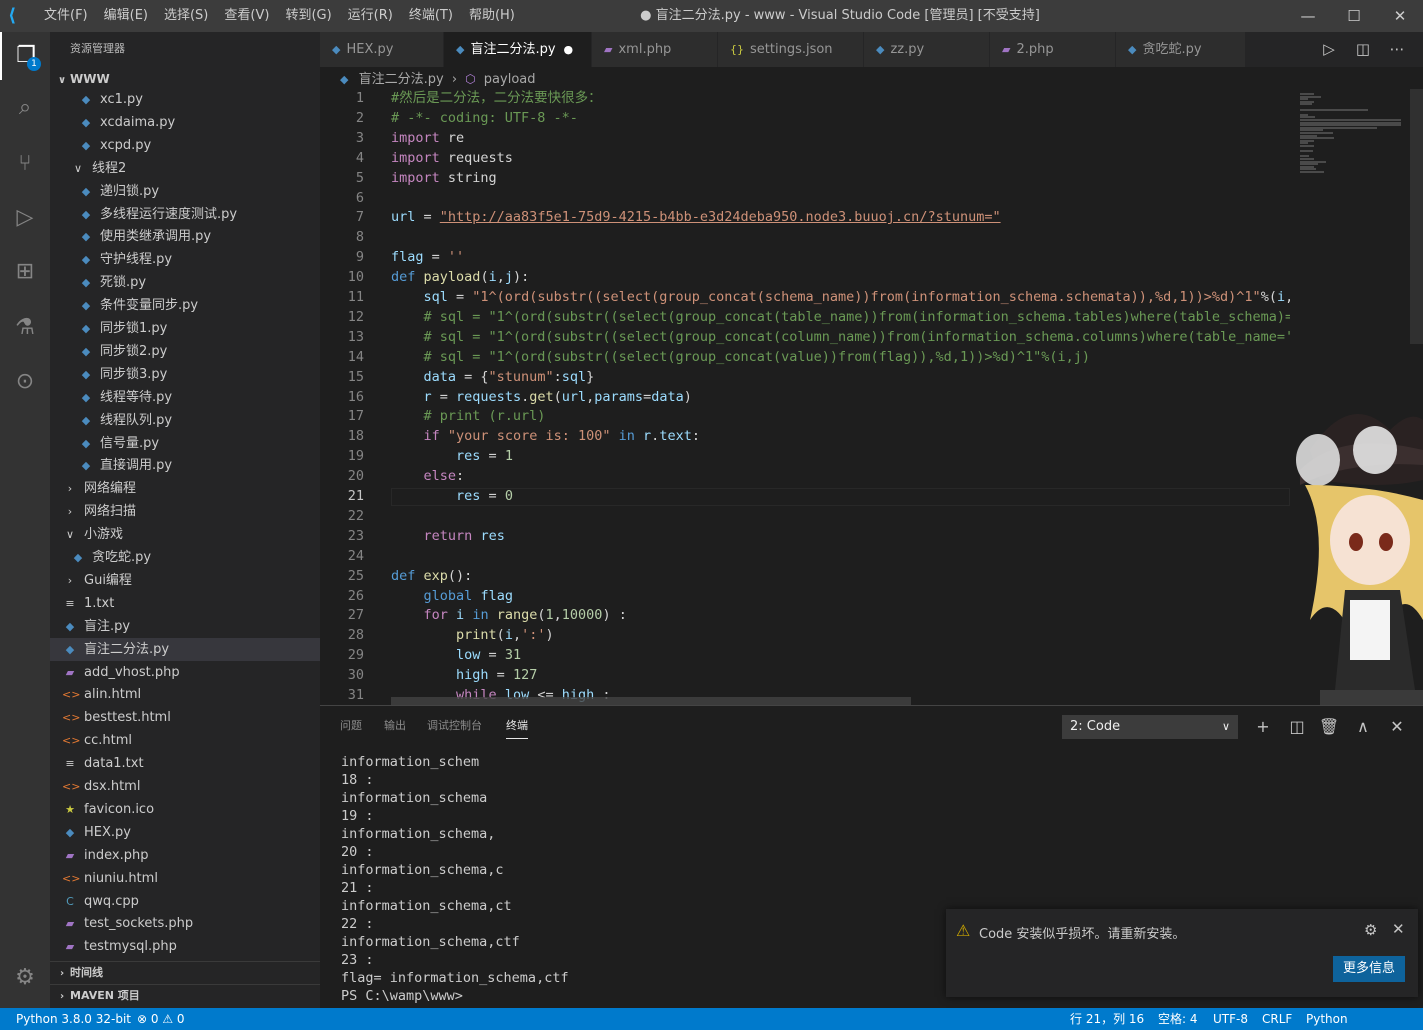 The image size is (1423, 1030). Describe the element at coordinates (185, 99) in the screenshot. I see `tree-item: ◆ xc1.py` at that location.